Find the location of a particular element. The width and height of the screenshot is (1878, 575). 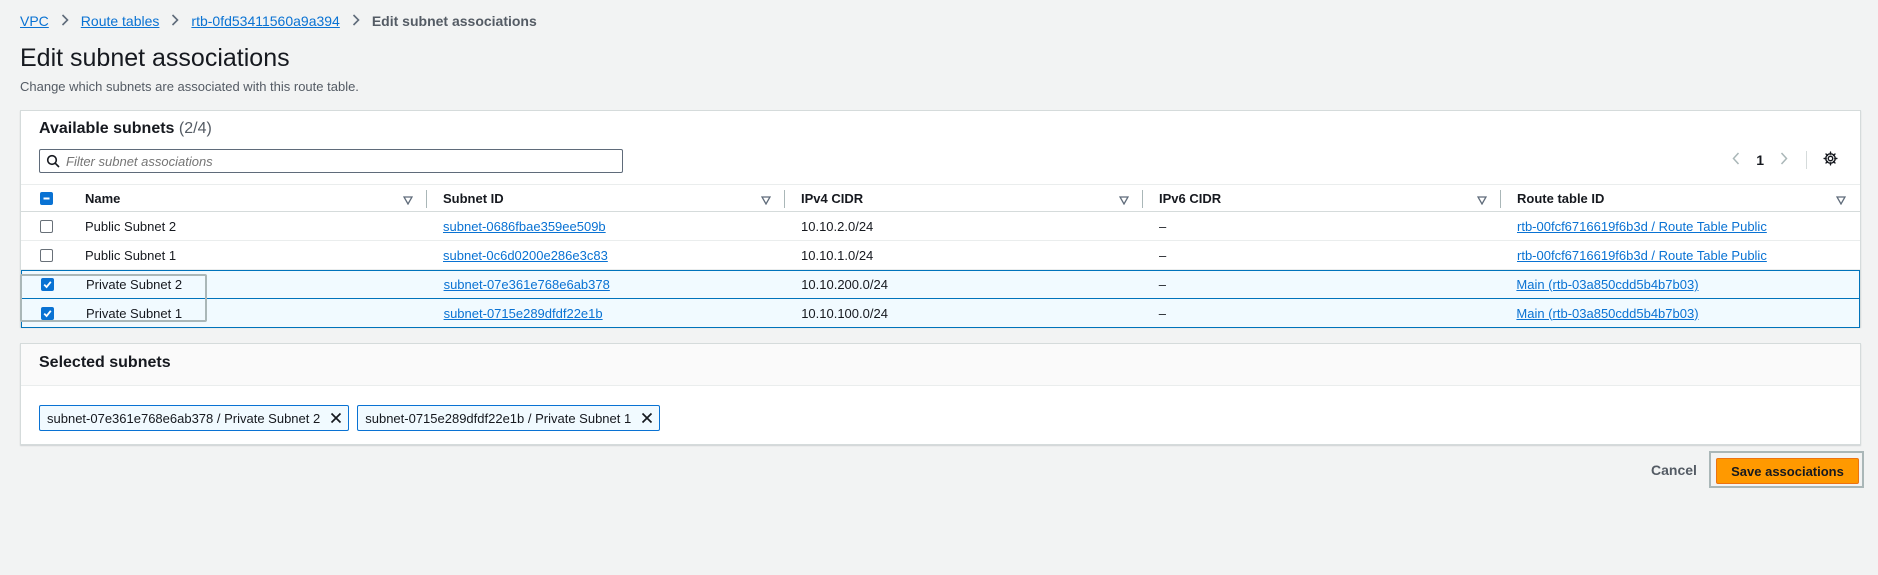

cell-name: Private Subnet 1 is located at coordinates (134, 313).